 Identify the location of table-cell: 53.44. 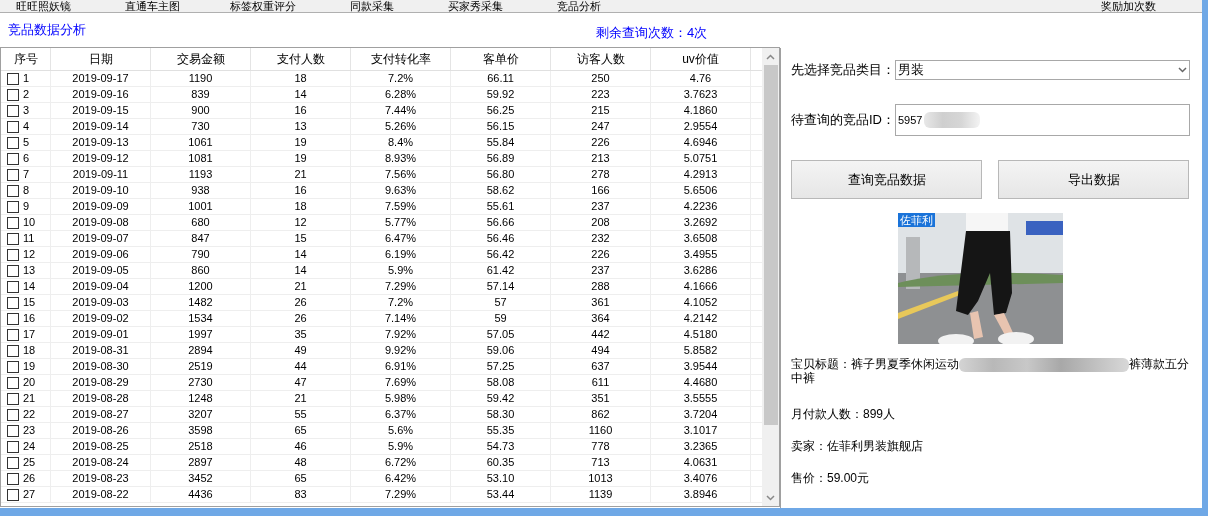
(500, 494).